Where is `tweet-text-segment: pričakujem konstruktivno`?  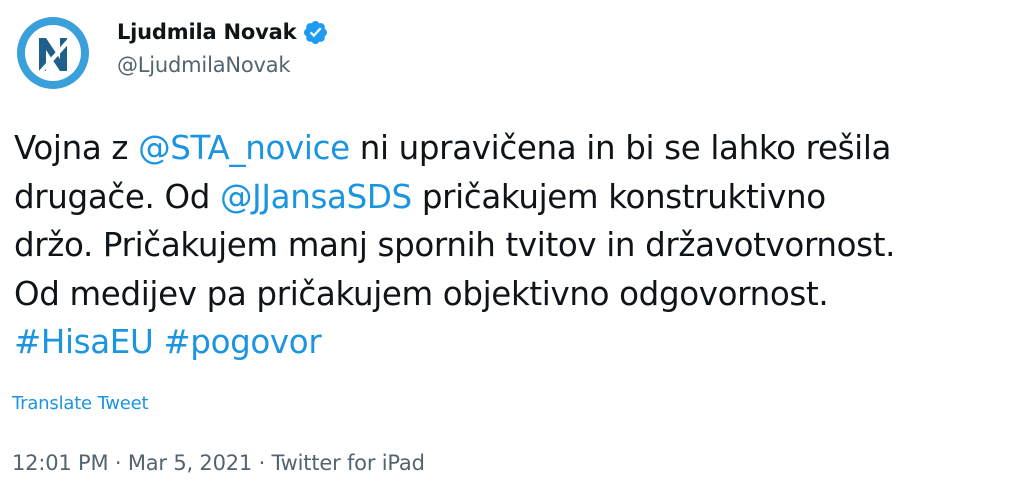
tweet-text-segment: pričakujem konstruktivno is located at coordinates (618, 196).